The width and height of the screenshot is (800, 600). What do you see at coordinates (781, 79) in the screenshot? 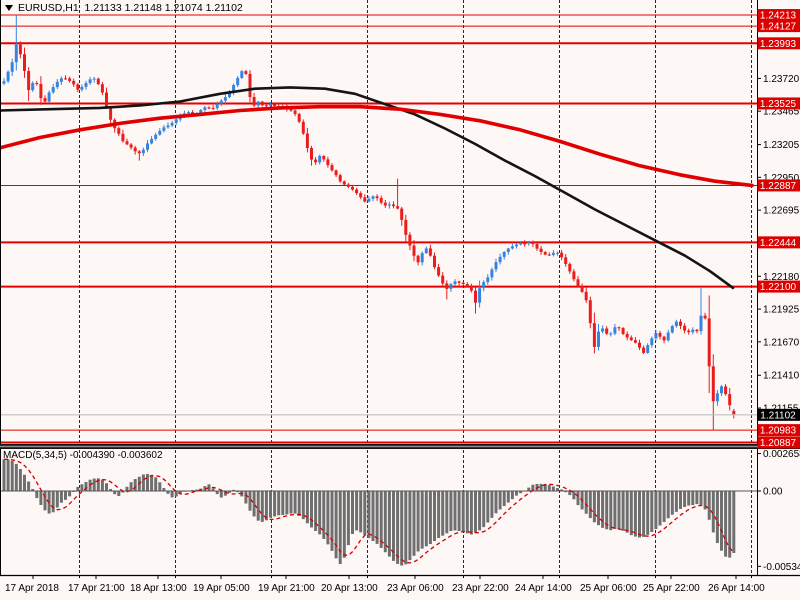
I see `svg-text: 1.23720` at bounding box center [781, 79].